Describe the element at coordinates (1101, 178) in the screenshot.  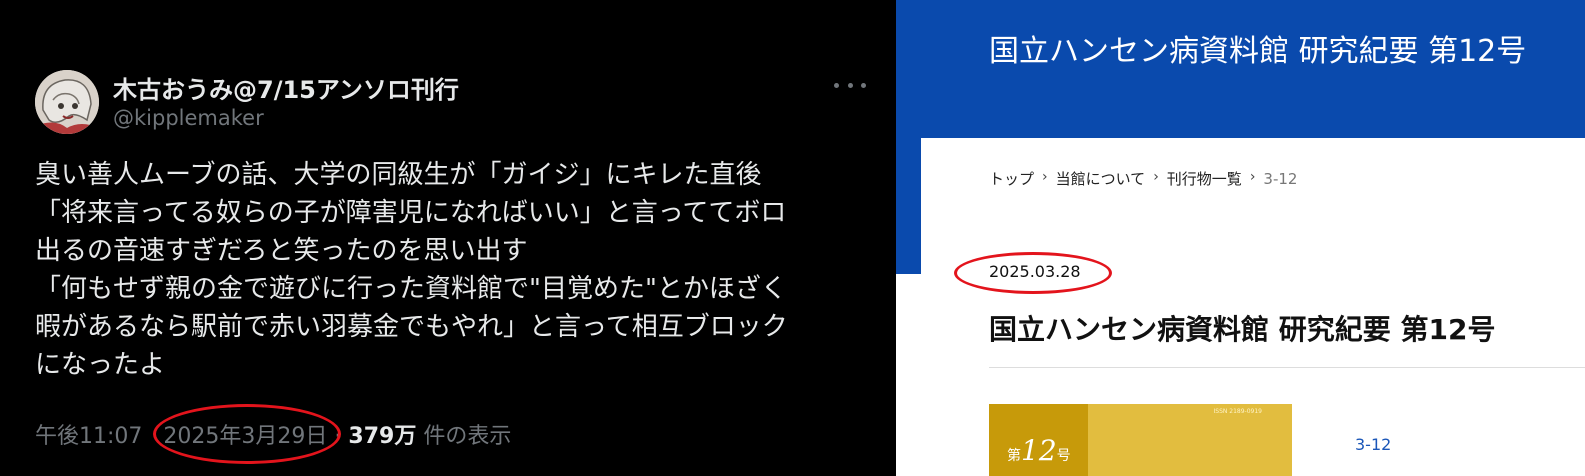
I see `breadcrumb-about: 当館について` at that location.